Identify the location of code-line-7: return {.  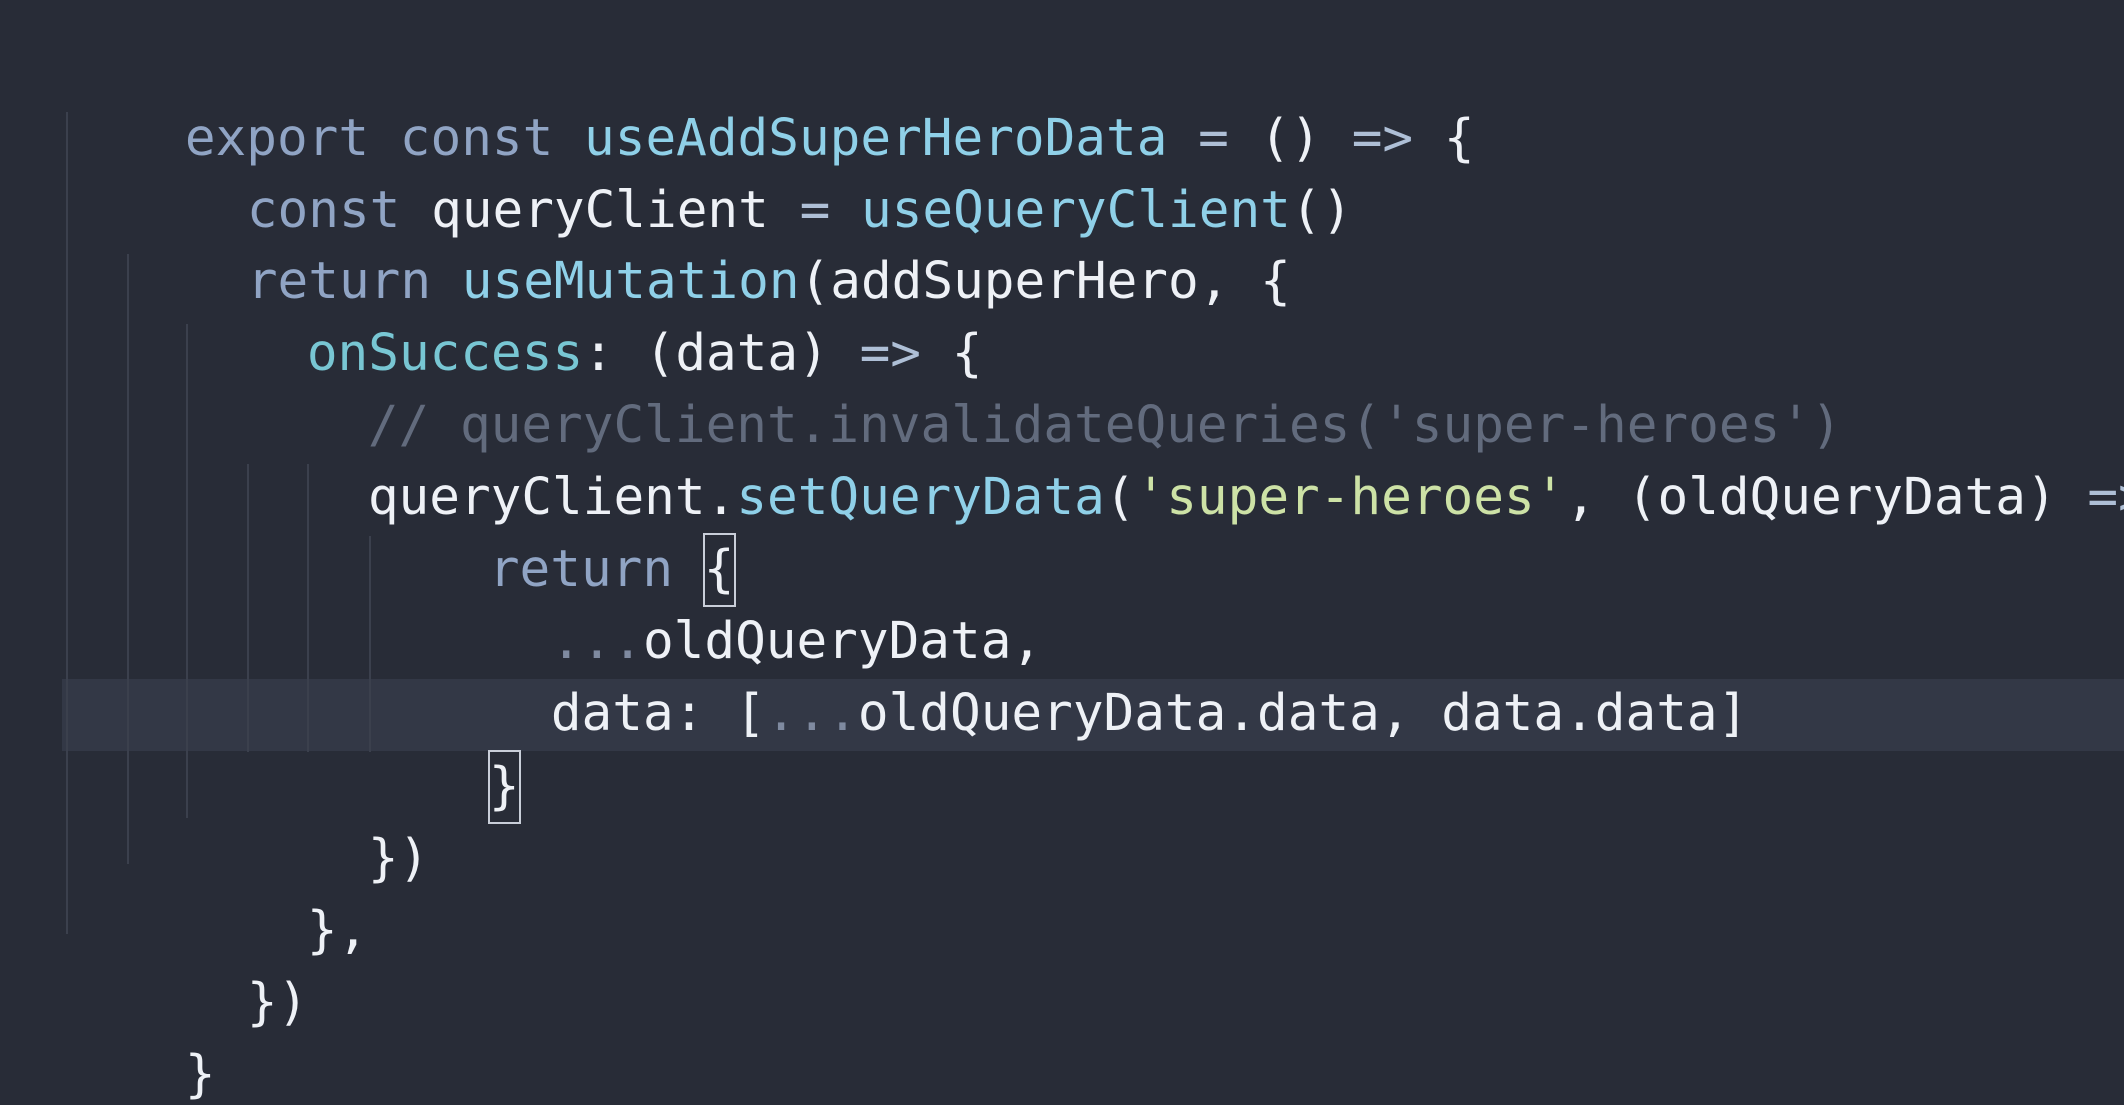
(551, 534).